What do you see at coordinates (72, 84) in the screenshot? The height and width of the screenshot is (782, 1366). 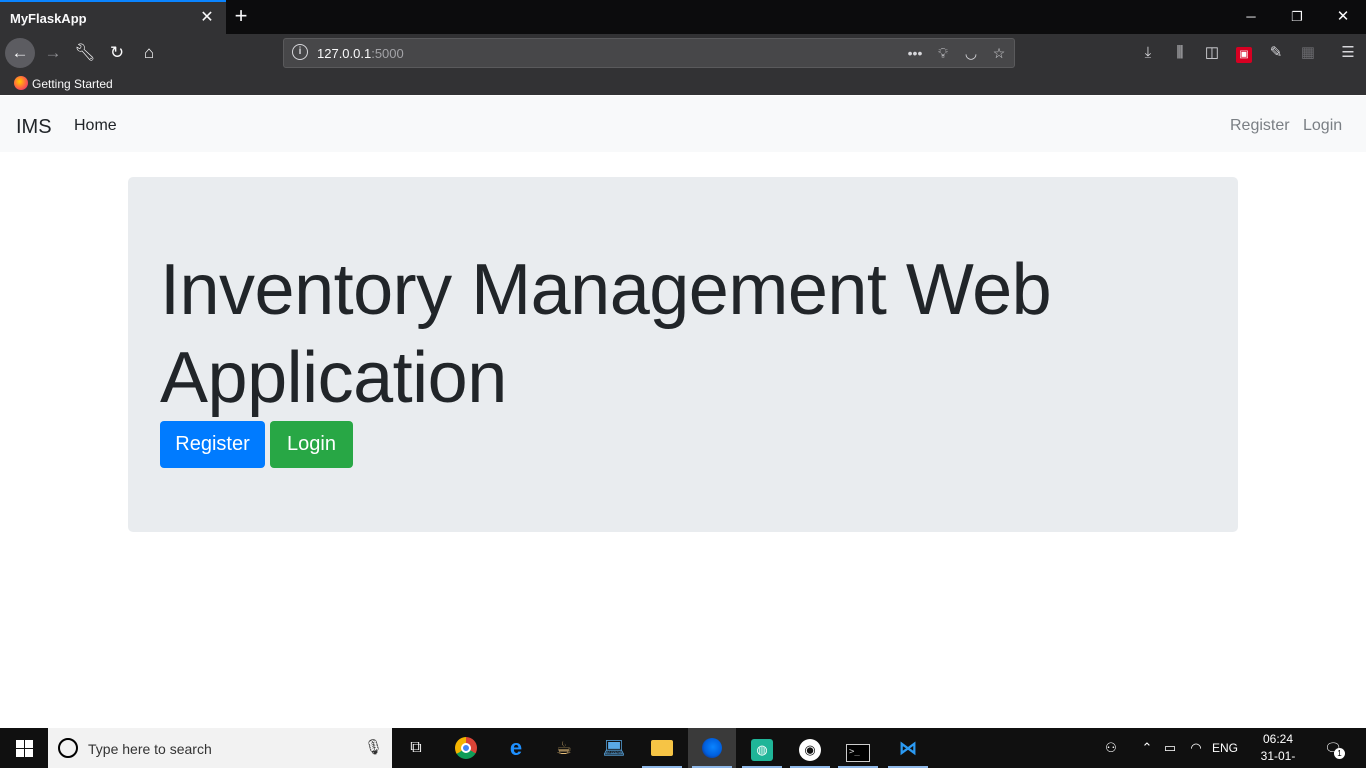 I see `bookmark-getting-started: Getting Started` at bounding box center [72, 84].